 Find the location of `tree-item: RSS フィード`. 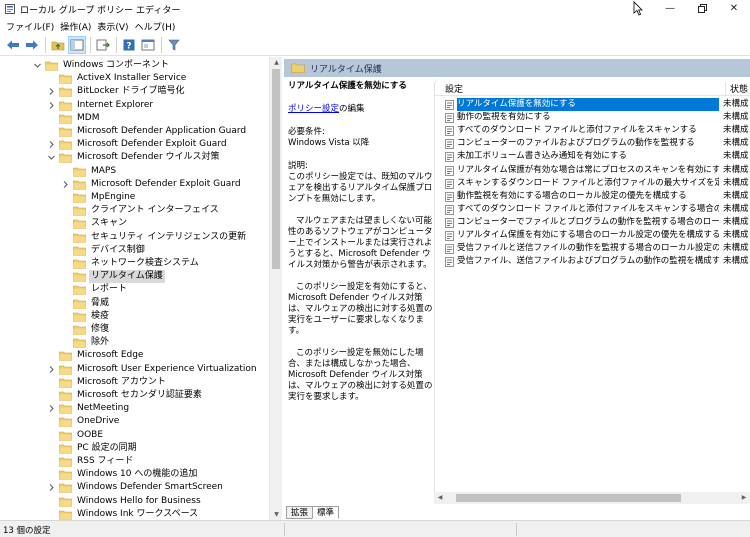

tree-item: RSS フィード is located at coordinates (134, 461).